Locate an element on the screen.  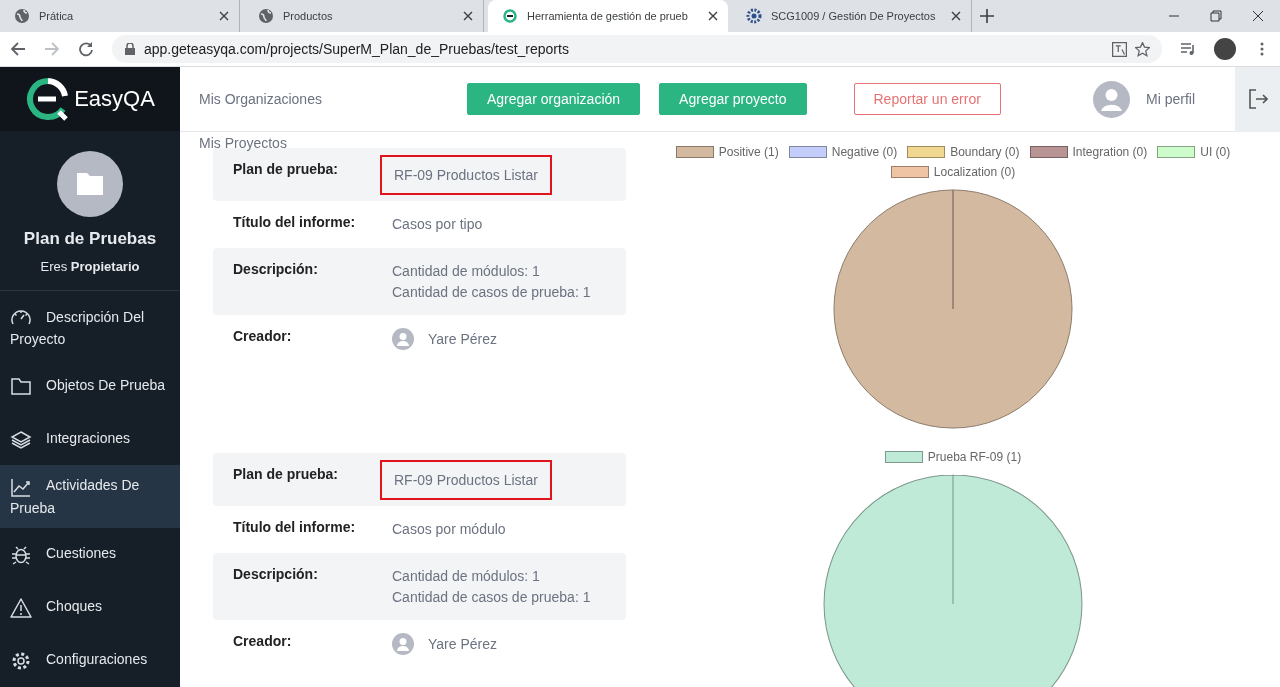
field-value: Casos por tipo is located at coordinates (437, 224).